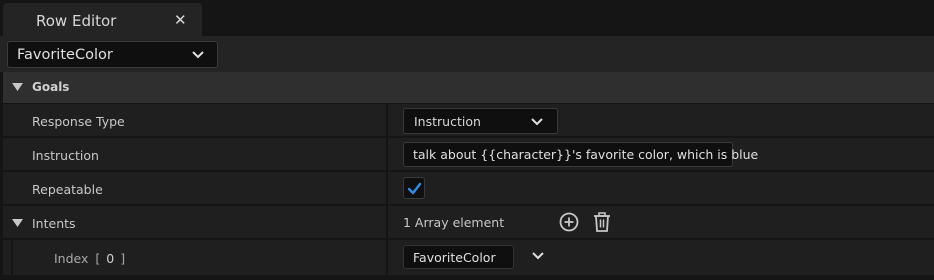 The width and height of the screenshot is (934, 280). What do you see at coordinates (569, 222) in the screenshot?
I see `add-circle-icon` at bounding box center [569, 222].